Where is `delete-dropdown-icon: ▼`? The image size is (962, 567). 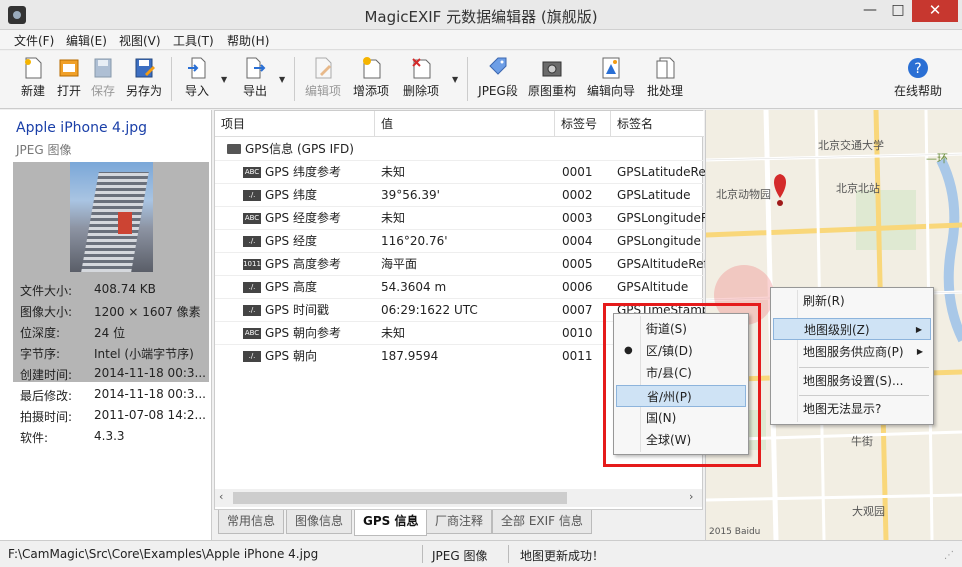
delete-dropdown-icon: ▼ is located at coordinates (455, 79).